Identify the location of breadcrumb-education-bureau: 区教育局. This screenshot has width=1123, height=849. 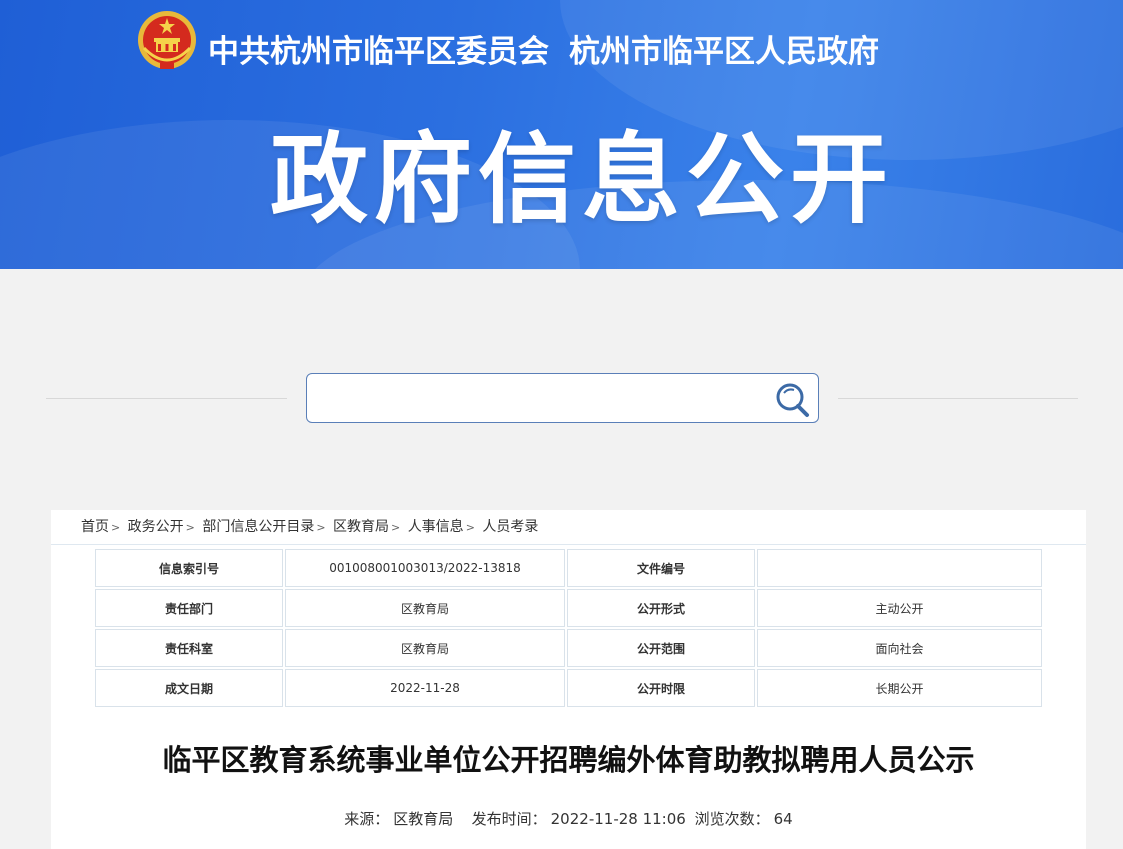
(361, 527).